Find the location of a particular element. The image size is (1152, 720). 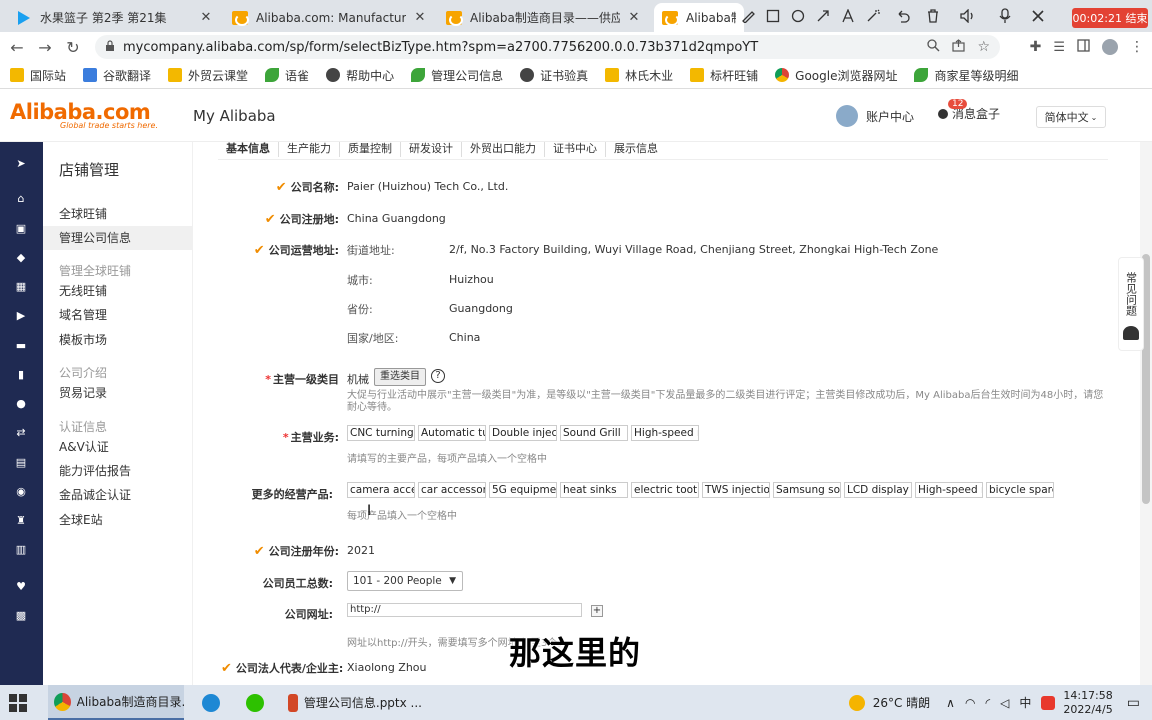

share-icon is located at coordinates (959, 47).